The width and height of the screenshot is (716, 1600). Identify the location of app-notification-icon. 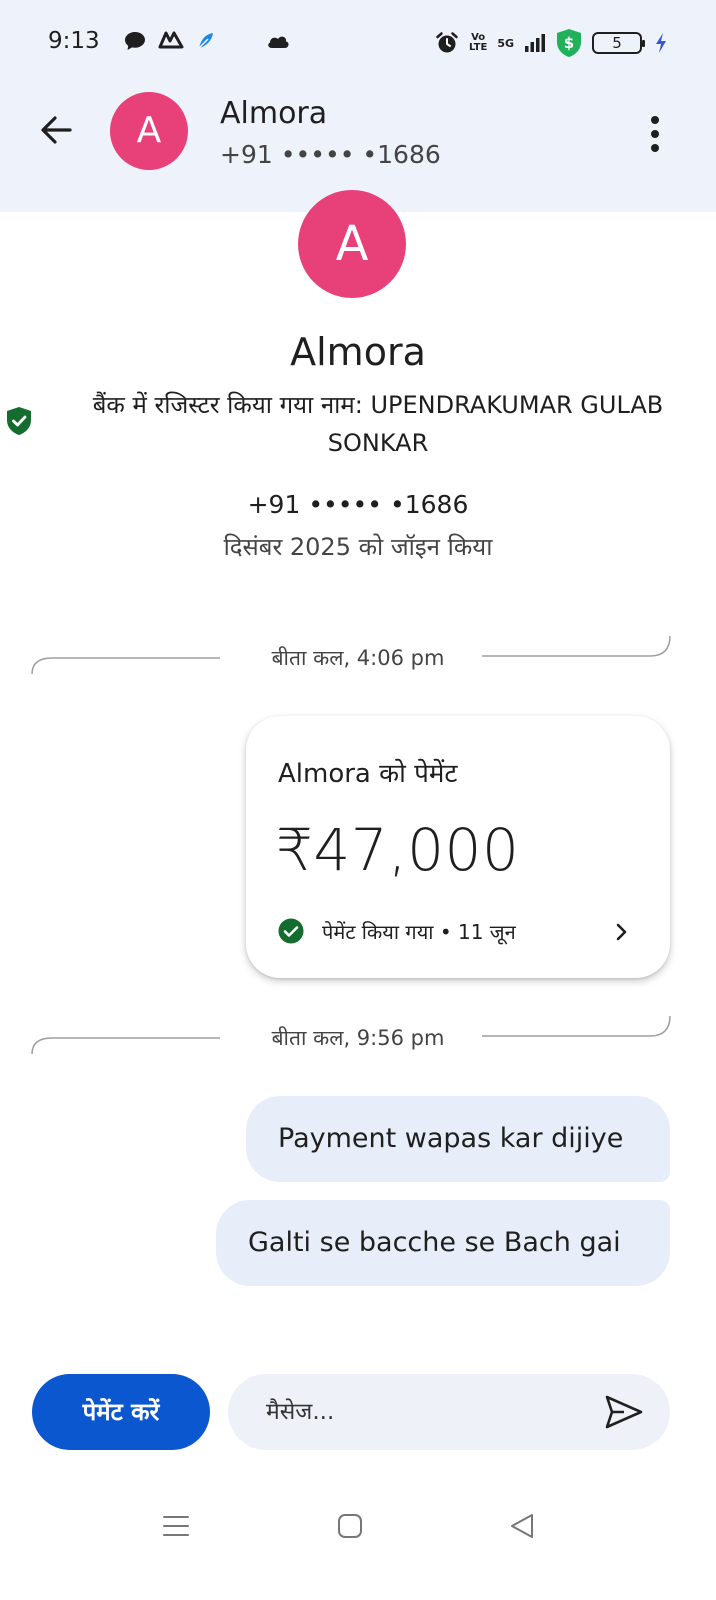
(171, 40).